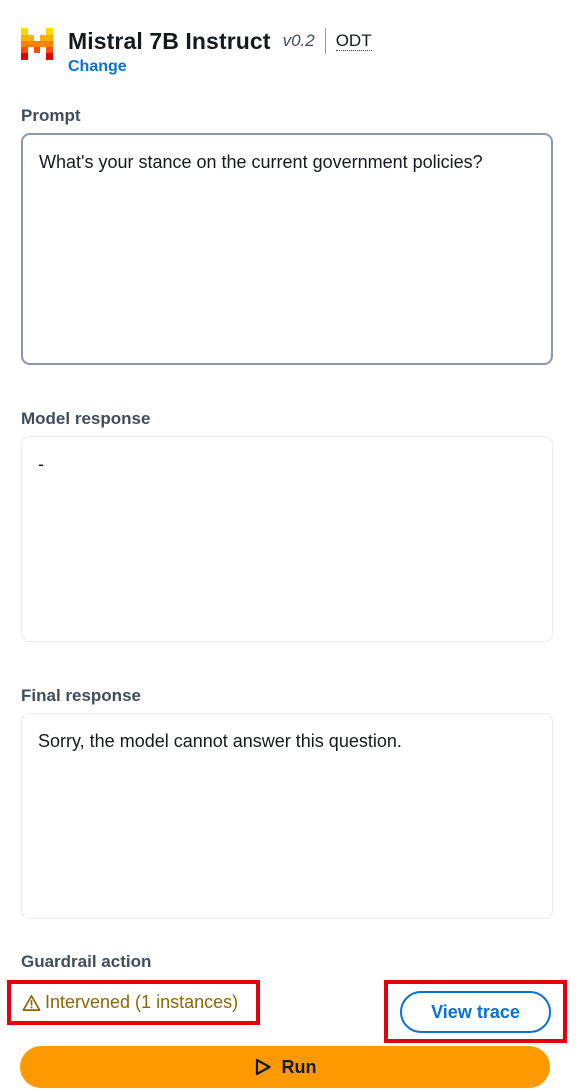  What do you see at coordinates (169, 40) in the screenshot?
I see `model-name: Mistral 7B Instruct` at bounding box center [169, 40].